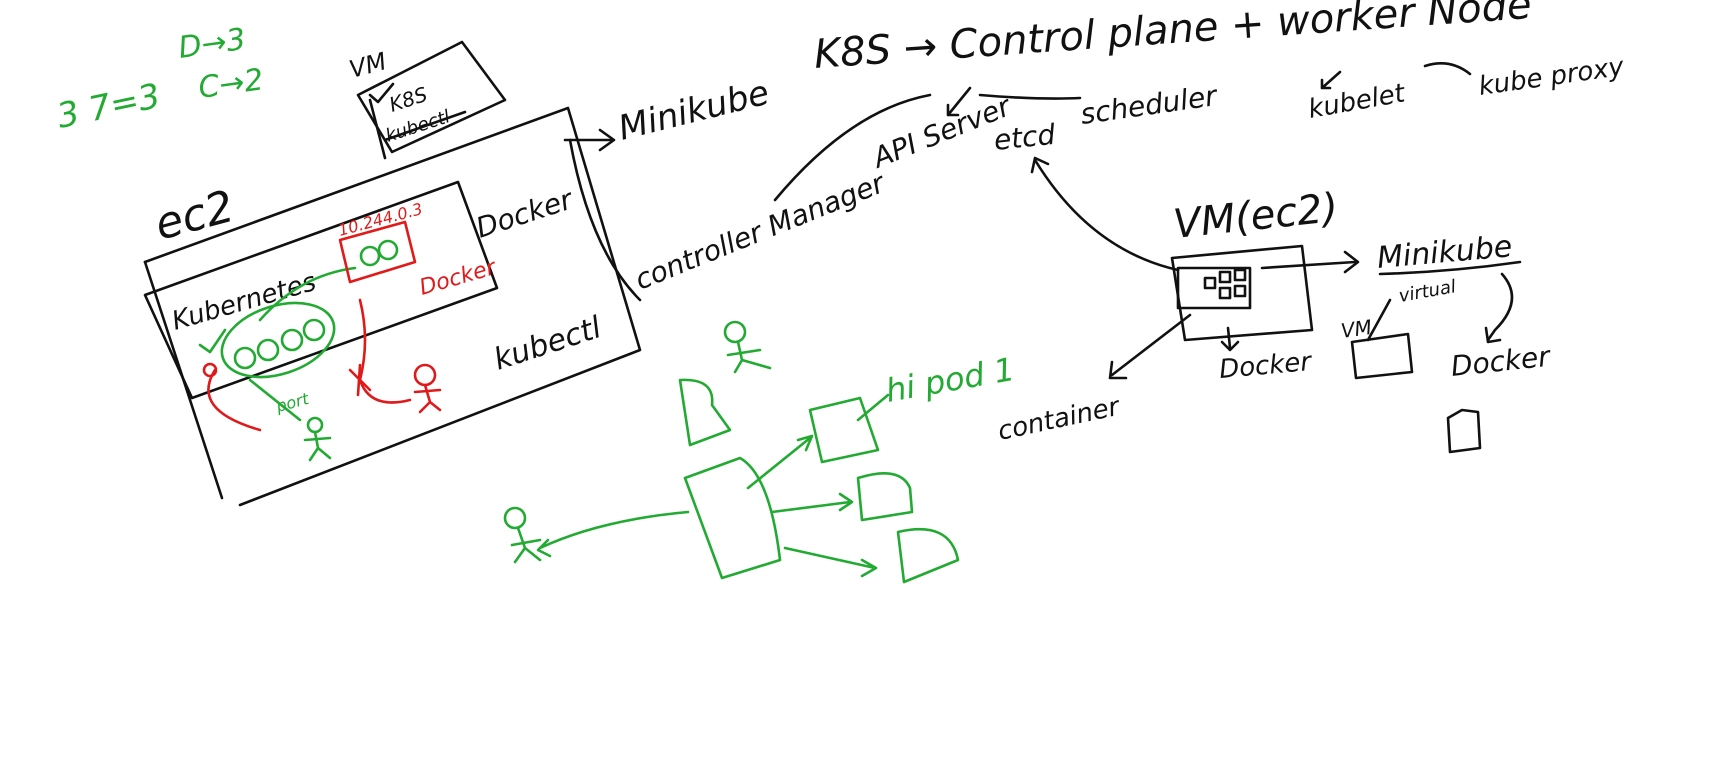 This screenshot has width=1729, height=767. I want to click on arrow-to-kubelet, so click(1331, 80).